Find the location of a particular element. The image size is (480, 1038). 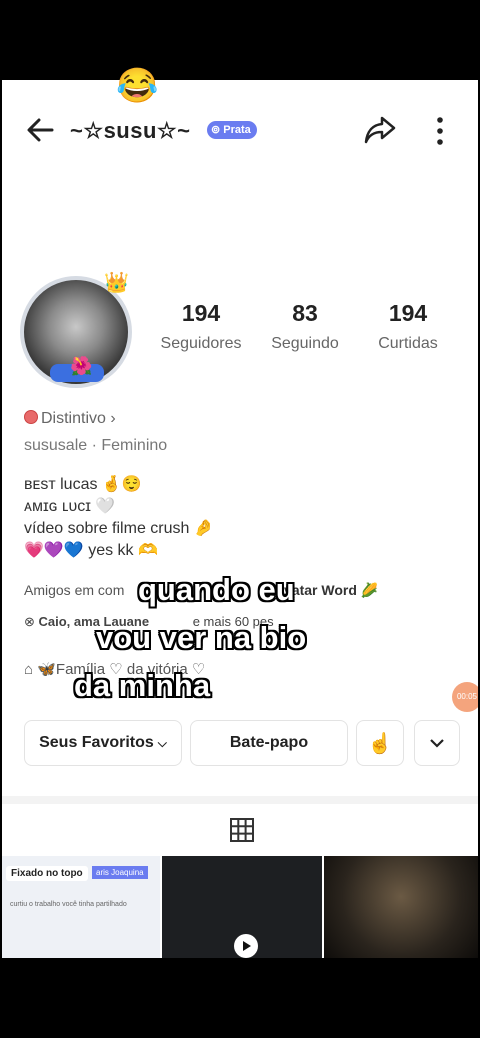

hand-icon: ☝ is located at coordinates (380, 743).